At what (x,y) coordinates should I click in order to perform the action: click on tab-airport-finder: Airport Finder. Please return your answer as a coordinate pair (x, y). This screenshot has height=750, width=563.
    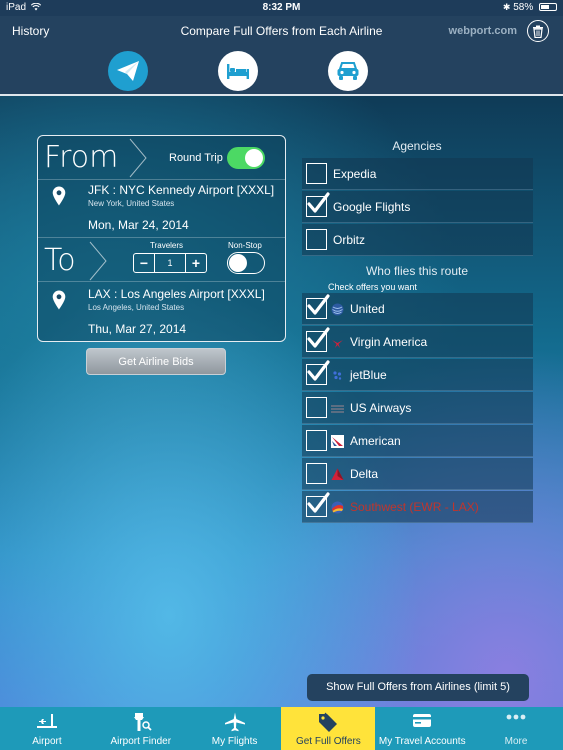
    Looking at the image, I should click on (141, 728).